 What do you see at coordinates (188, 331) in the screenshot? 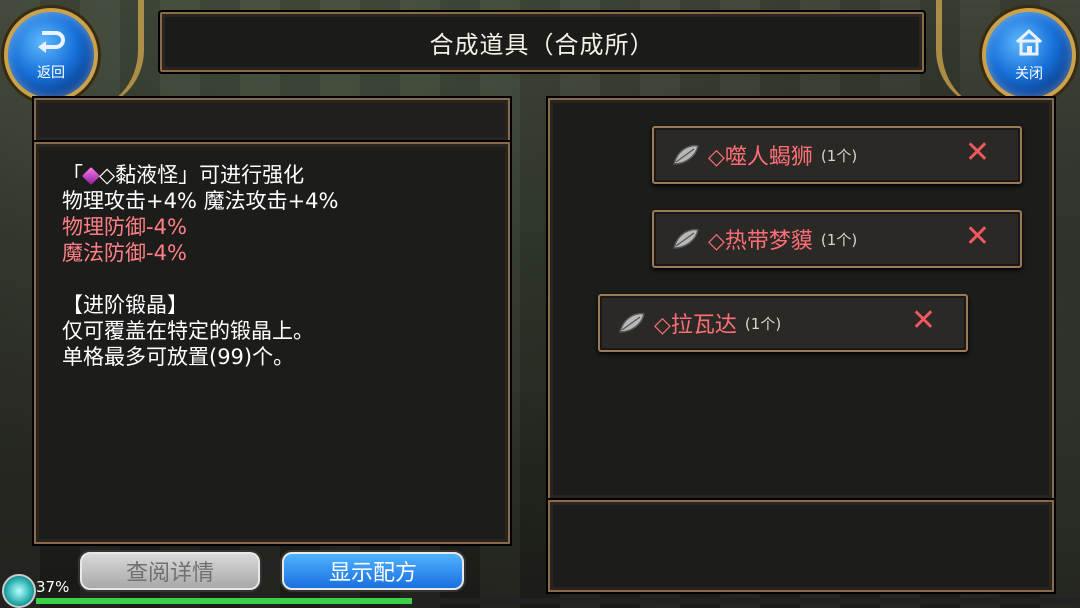
I see `desc-line-1: 仅可覆盖在特定的锻晶上。` at bounding box center [188, 331].